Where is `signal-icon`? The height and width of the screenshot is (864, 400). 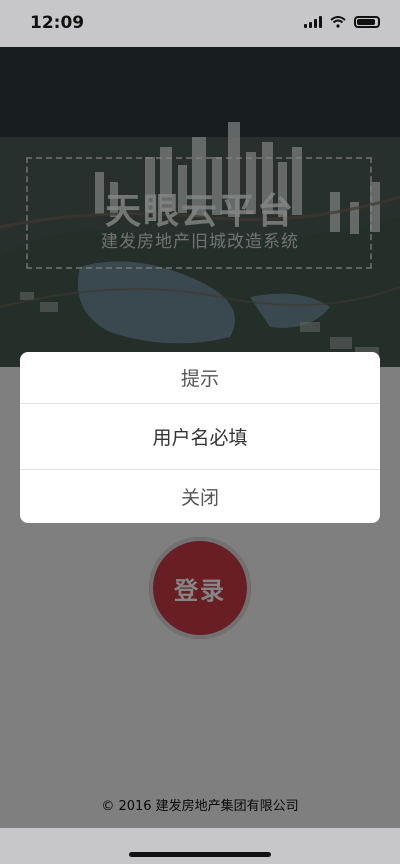 signal-icon is located at coordinates (313, 22).